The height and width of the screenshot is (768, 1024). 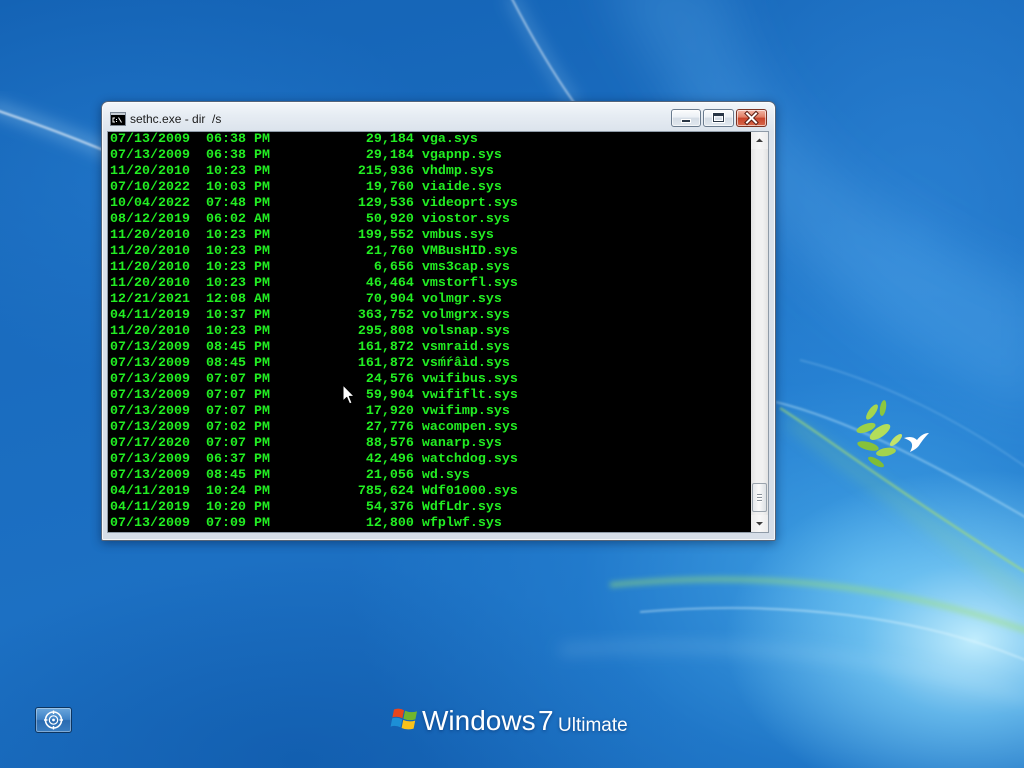 I want to click on file-name: volsnap.sys, so click(x=465, y=331).